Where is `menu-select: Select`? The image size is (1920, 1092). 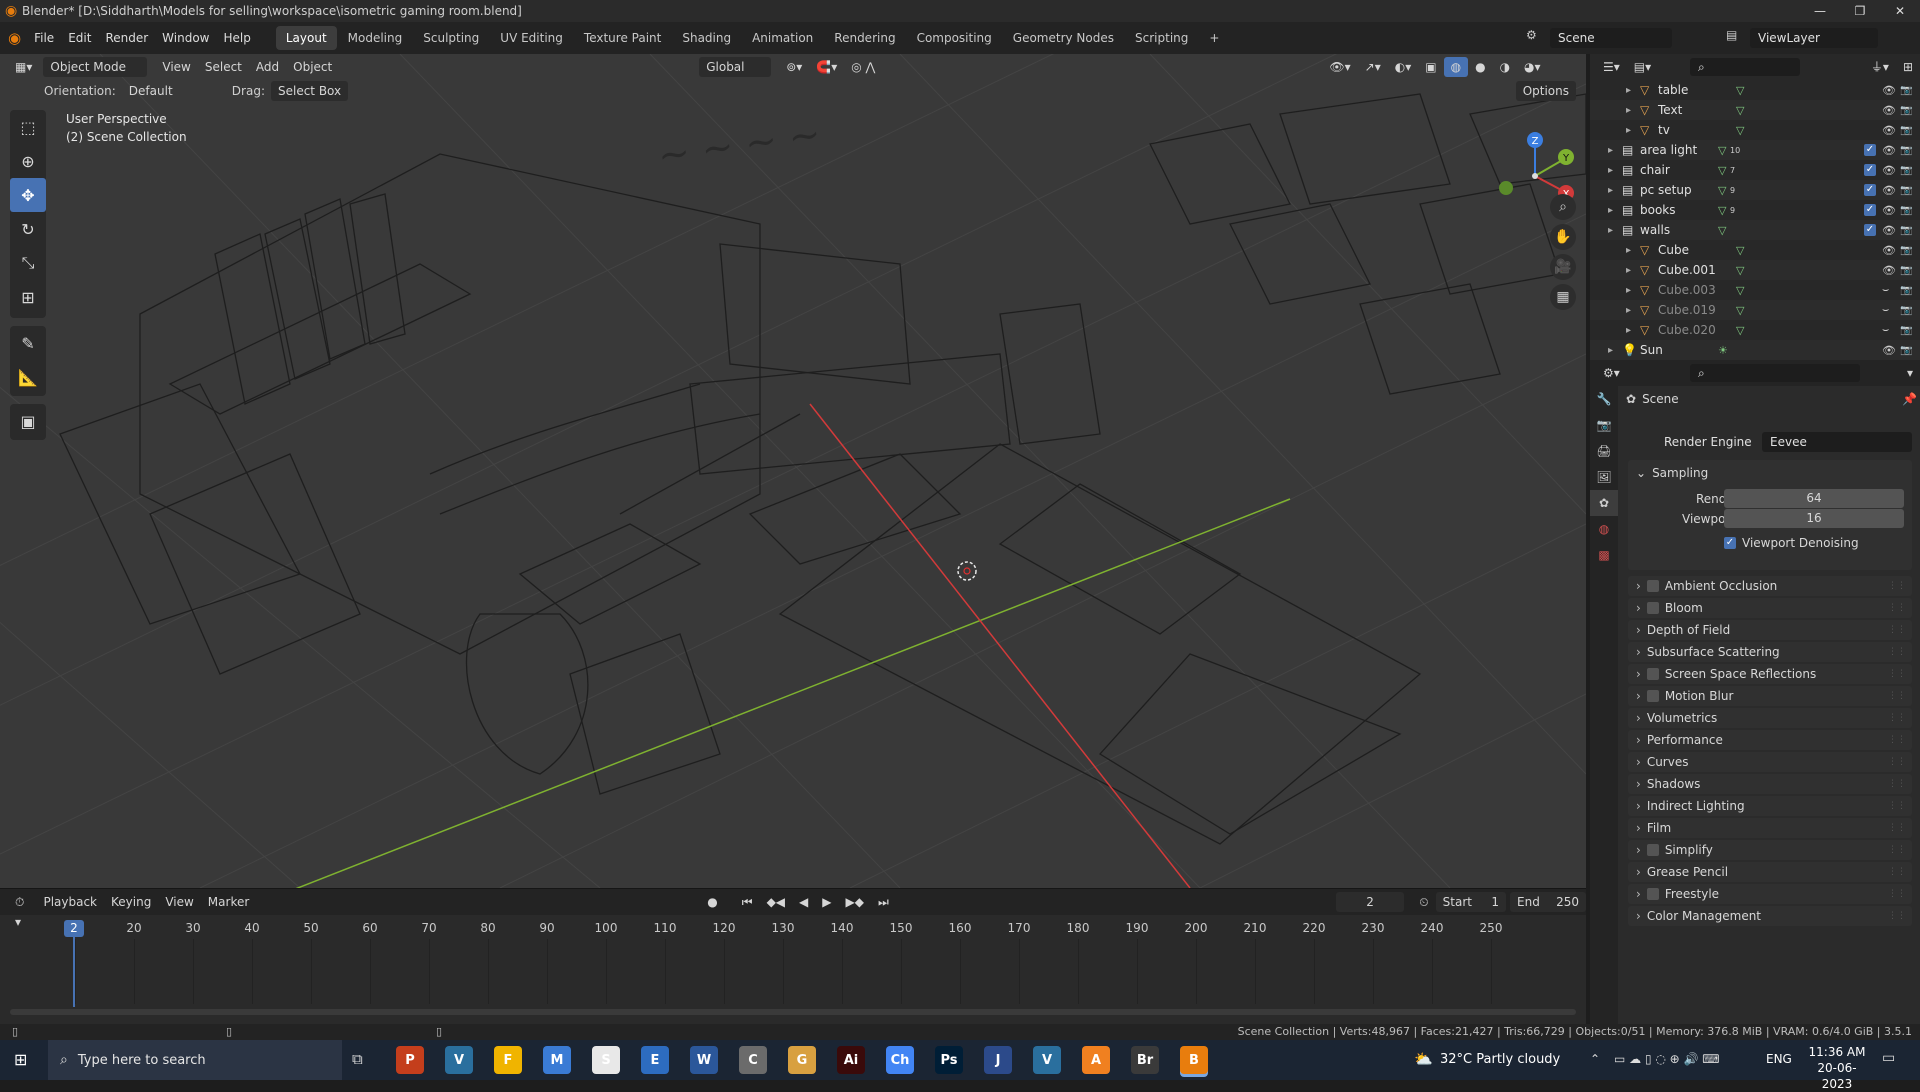 menu-select: Select is located at coordinates (223, 67).